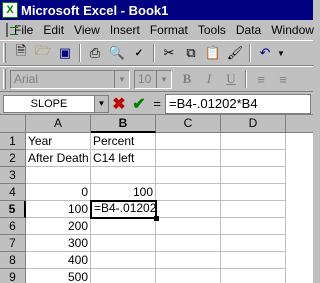 The width and height of the screenshot is (320, 283). What do you see at coordinates (153, 79) in the screenshot?
I see `font-size-select: 10 ▼` at bounding box center [153, 79].